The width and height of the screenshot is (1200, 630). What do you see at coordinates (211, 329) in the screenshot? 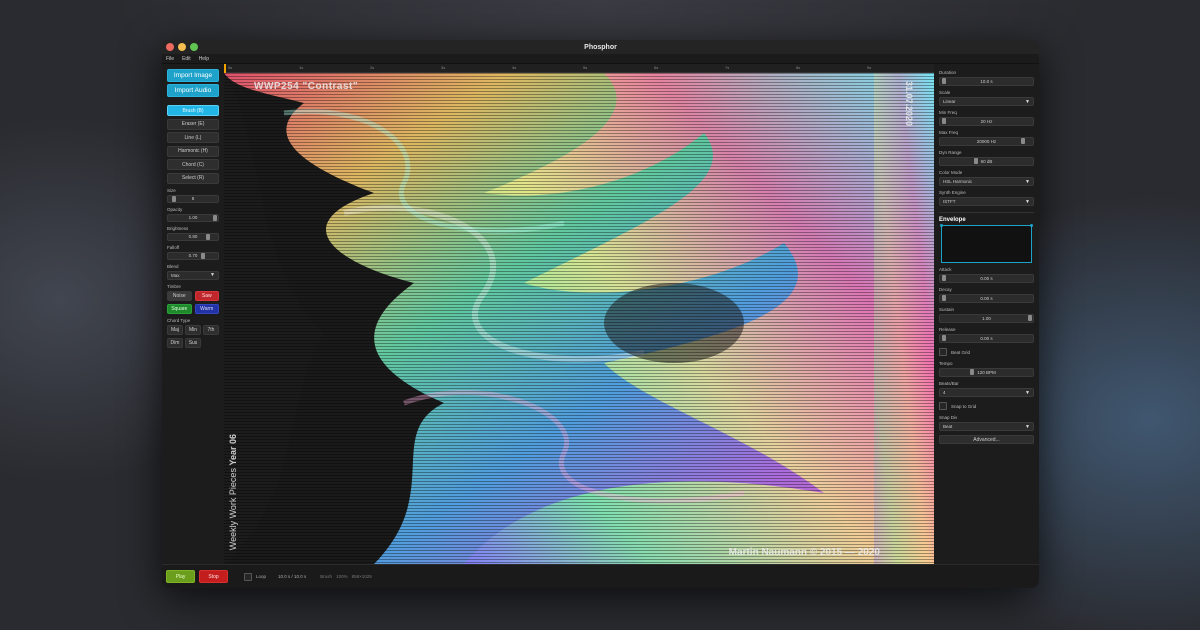
I see `chord-7th-button: 7th` at bounding box center [211, 329].